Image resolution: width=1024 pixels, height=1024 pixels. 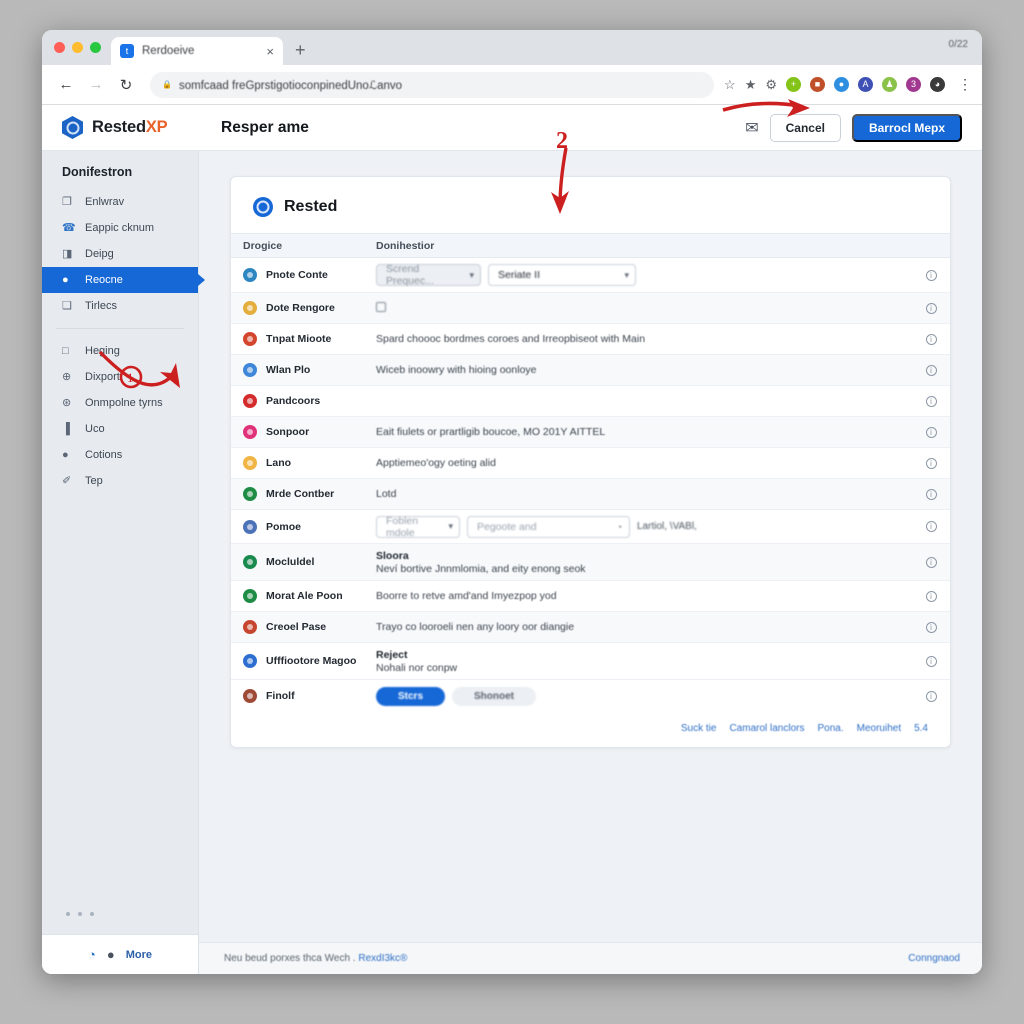 What do you see at coordinates (913, 84) in the screenshot?
I see `extension-purple-icon: 3` at bounding box center [913, 84].